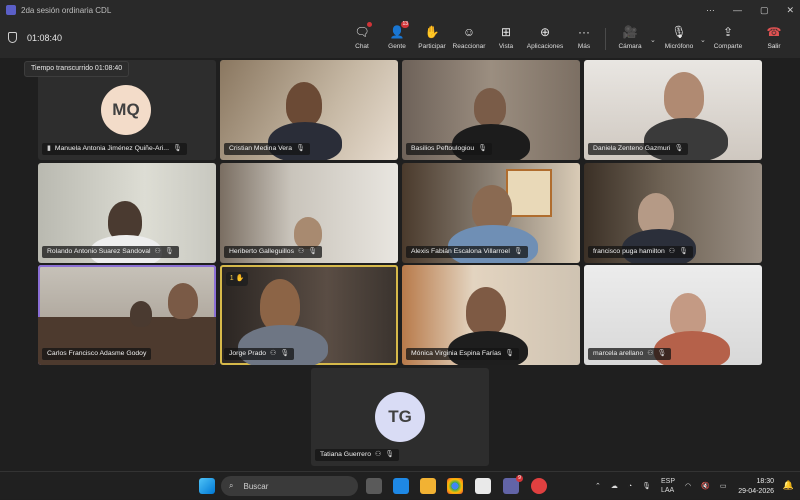  I want to click on participant-name-tag: marcela arellano ⚇ 🎙, so click(630, 354).